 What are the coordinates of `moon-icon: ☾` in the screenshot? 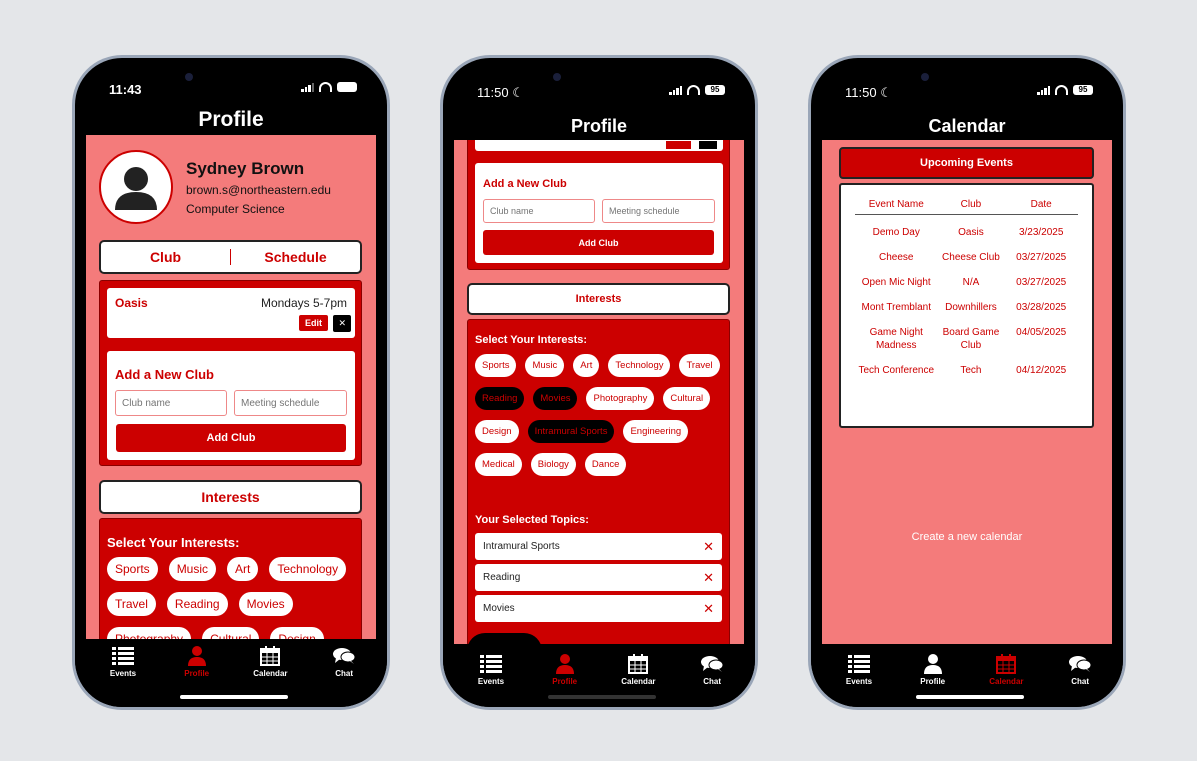 It's located at (518, 92).